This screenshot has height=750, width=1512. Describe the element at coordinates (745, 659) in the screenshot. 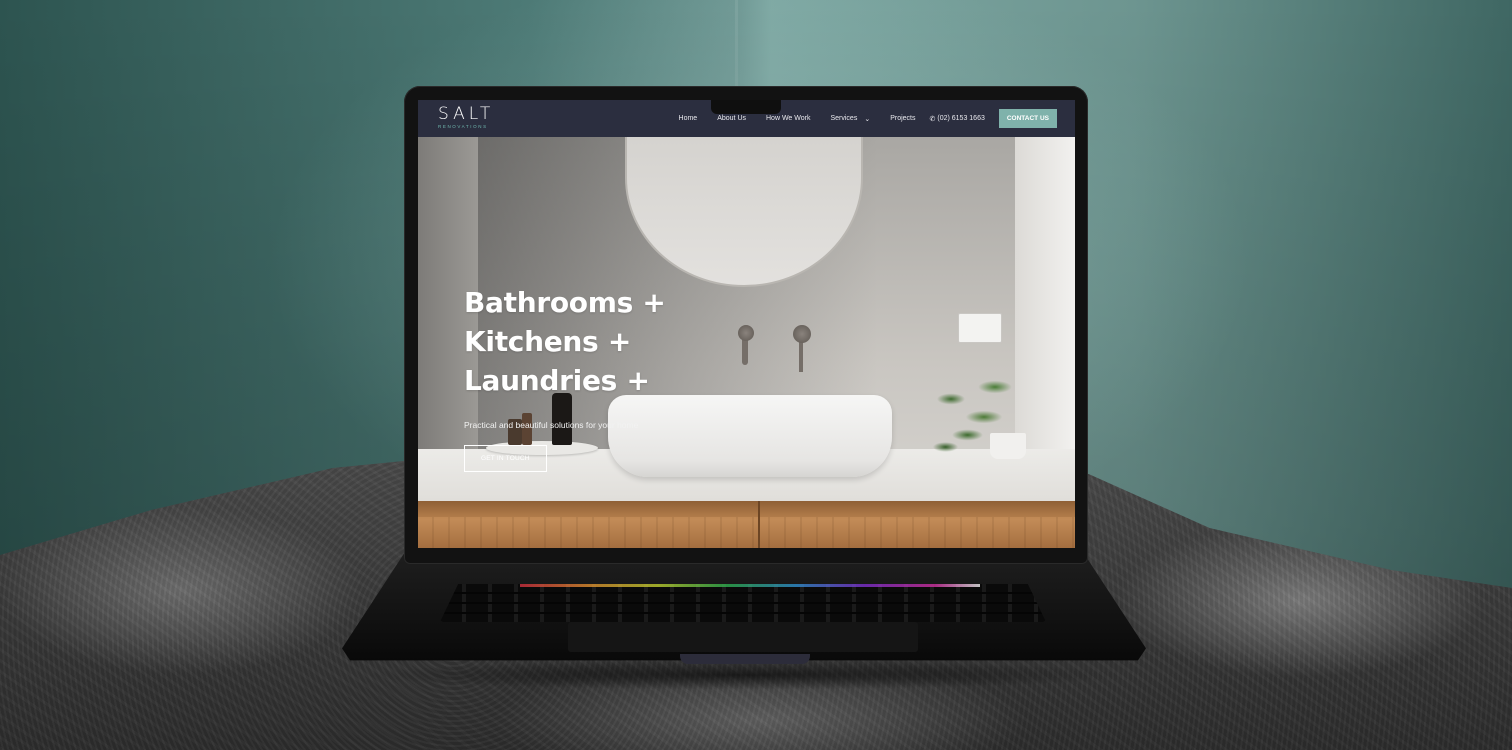

I see `laptop-hinge` at that location.